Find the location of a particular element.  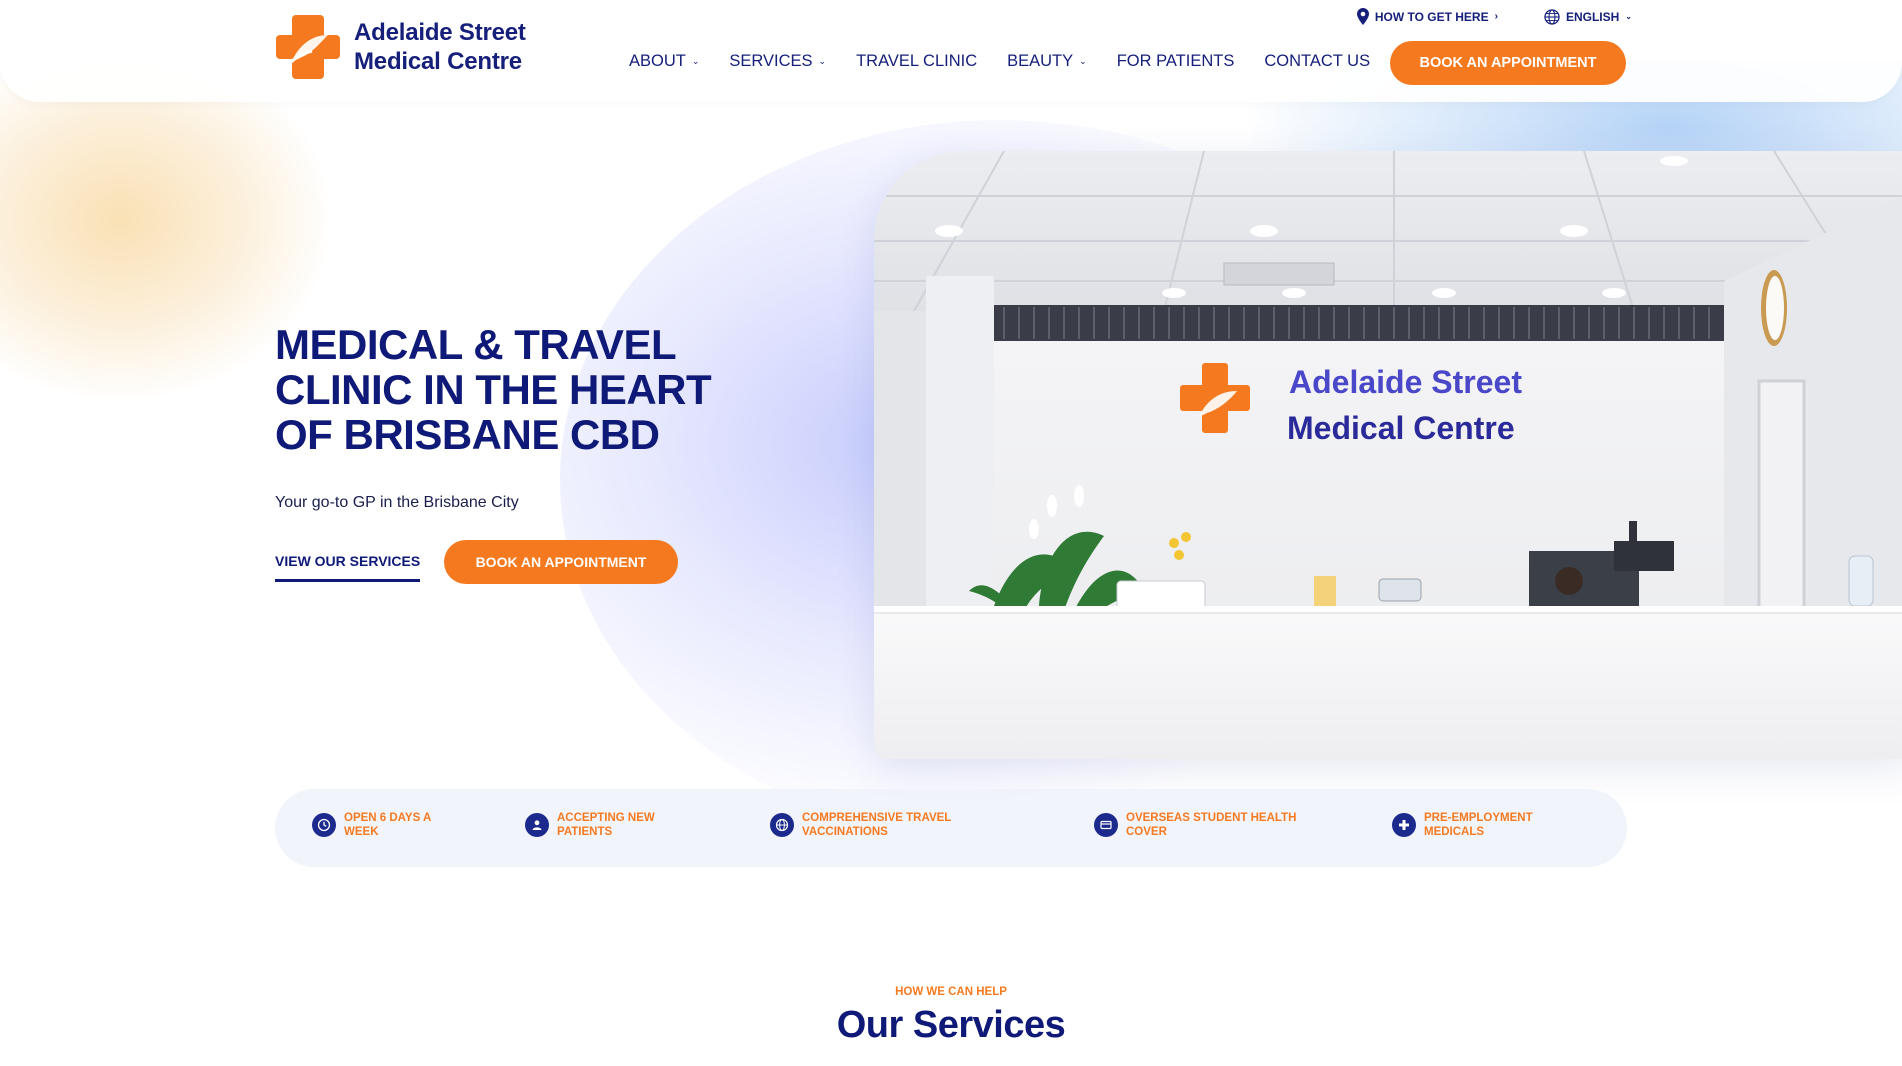

nav-item-about: ABOUT ⌄ is located at coordinates (664, 61).